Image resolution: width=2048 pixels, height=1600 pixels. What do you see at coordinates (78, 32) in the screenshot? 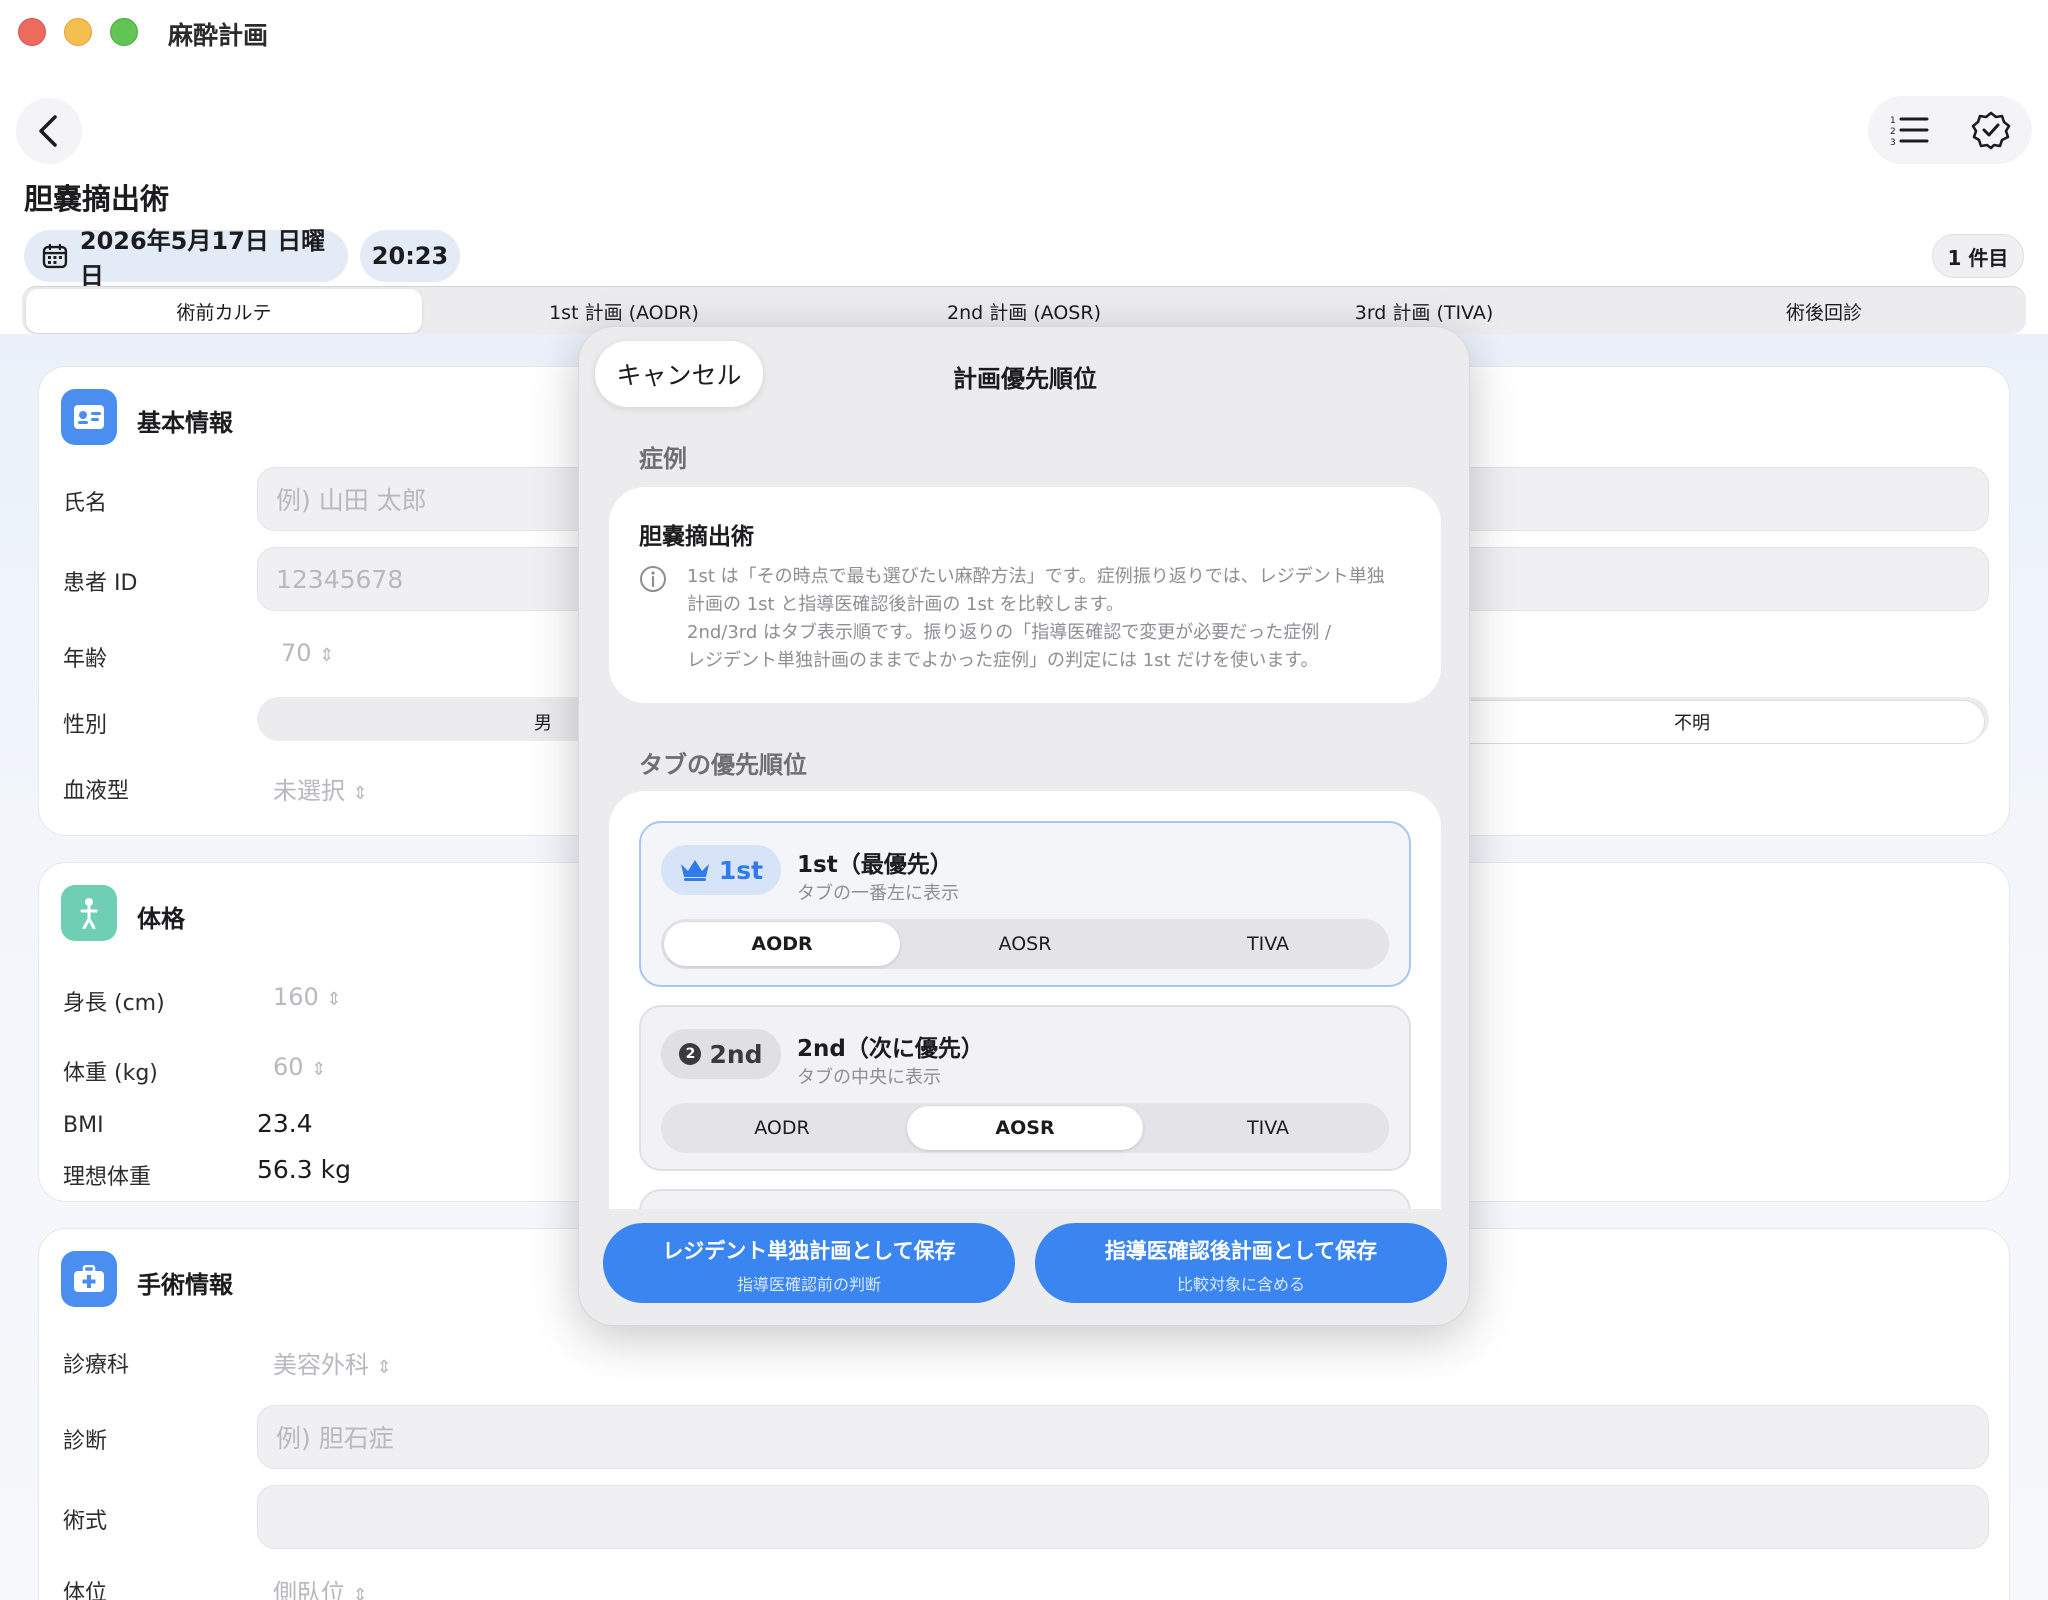
I see `window-minimize-button` at bounding box center [78, 32].